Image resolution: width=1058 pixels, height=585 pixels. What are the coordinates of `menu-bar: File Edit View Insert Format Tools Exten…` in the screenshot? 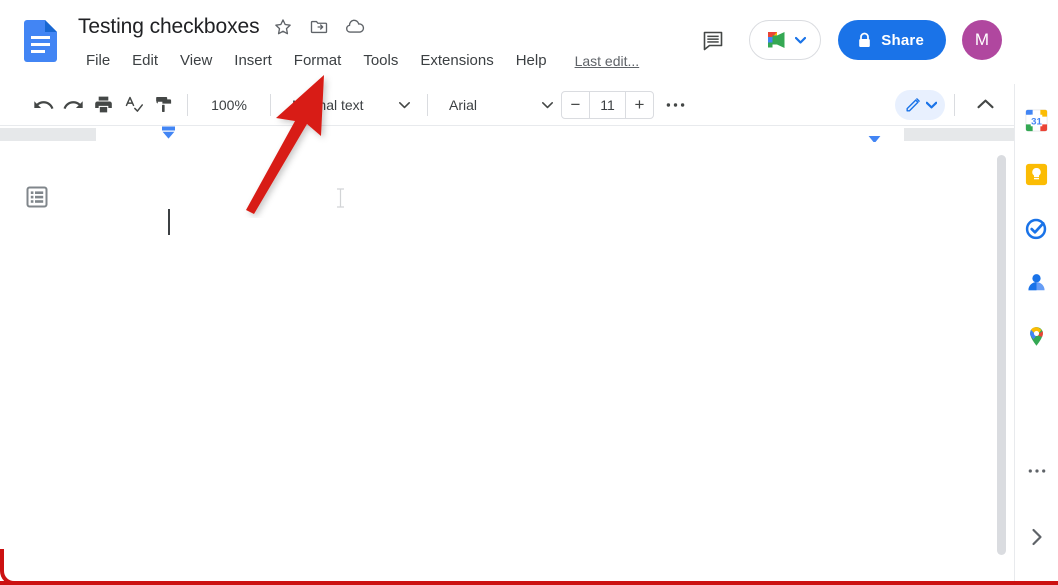 It's located at (358, 61).